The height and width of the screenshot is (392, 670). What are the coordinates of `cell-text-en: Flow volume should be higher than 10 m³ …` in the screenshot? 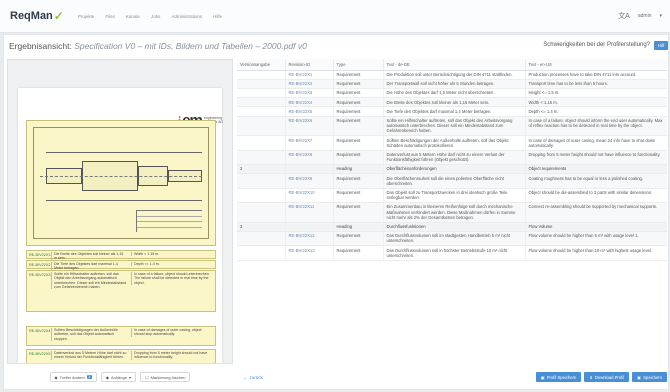 It's located at (596, 253).